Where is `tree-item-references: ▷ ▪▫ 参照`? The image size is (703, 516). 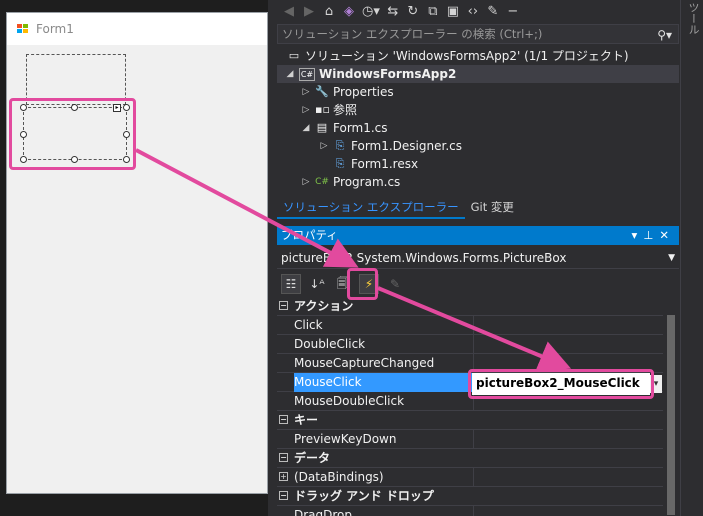 tree-item-references: ▷ ▪▫ 参照 is located at coordinates (329, 110).